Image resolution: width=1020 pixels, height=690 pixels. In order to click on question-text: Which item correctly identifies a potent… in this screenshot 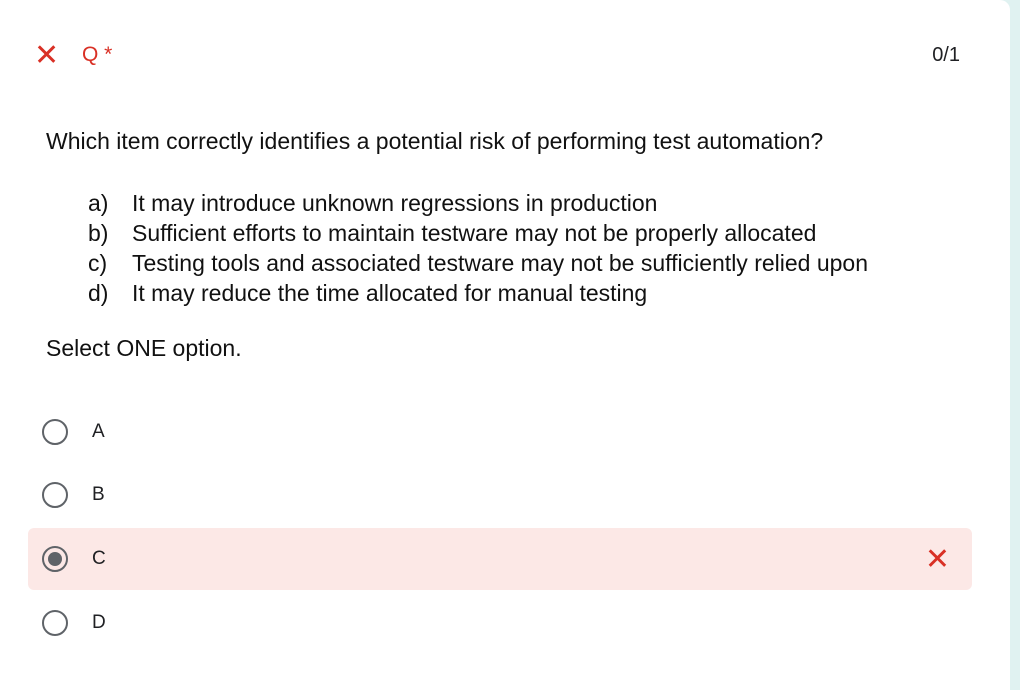, I will do `click(435, 141)`.